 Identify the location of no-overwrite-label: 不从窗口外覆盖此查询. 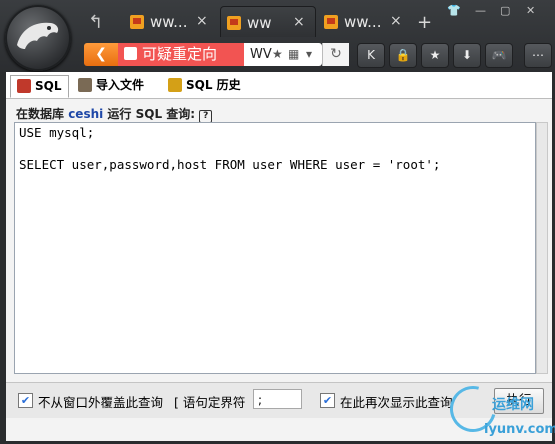
(101, 402).